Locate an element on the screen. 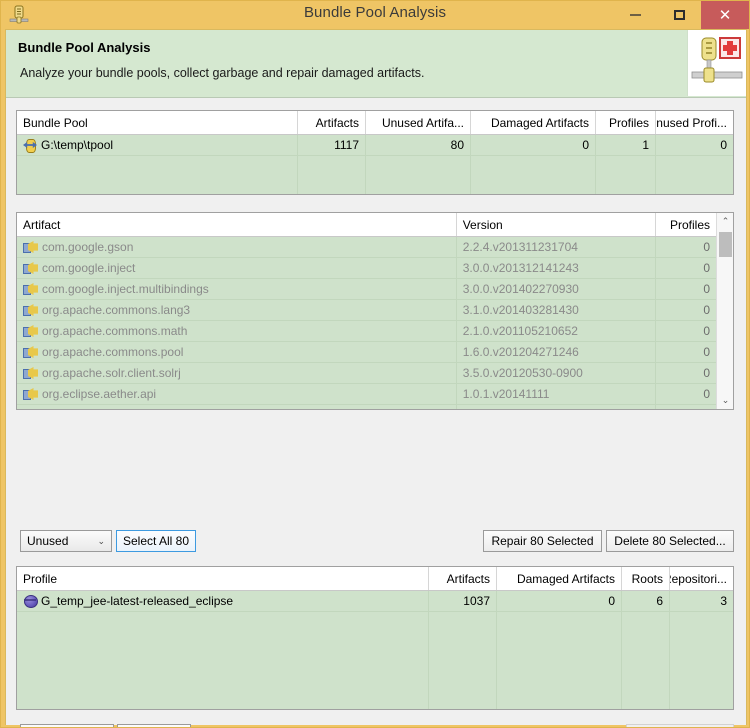  column-header-profiles: Profiles is located at coordinates (626, 122).